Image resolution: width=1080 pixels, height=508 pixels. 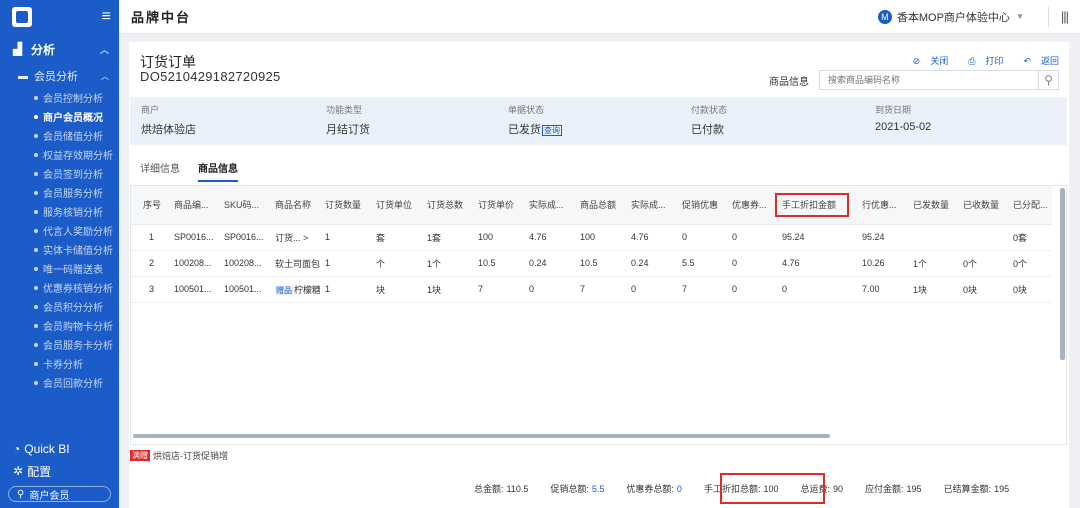 What do you see at coordinates (59, 449) in the screenshot?
I see `sidebar-item-quickbi: ◔ Quick BI` at bounding box center [59, 449].